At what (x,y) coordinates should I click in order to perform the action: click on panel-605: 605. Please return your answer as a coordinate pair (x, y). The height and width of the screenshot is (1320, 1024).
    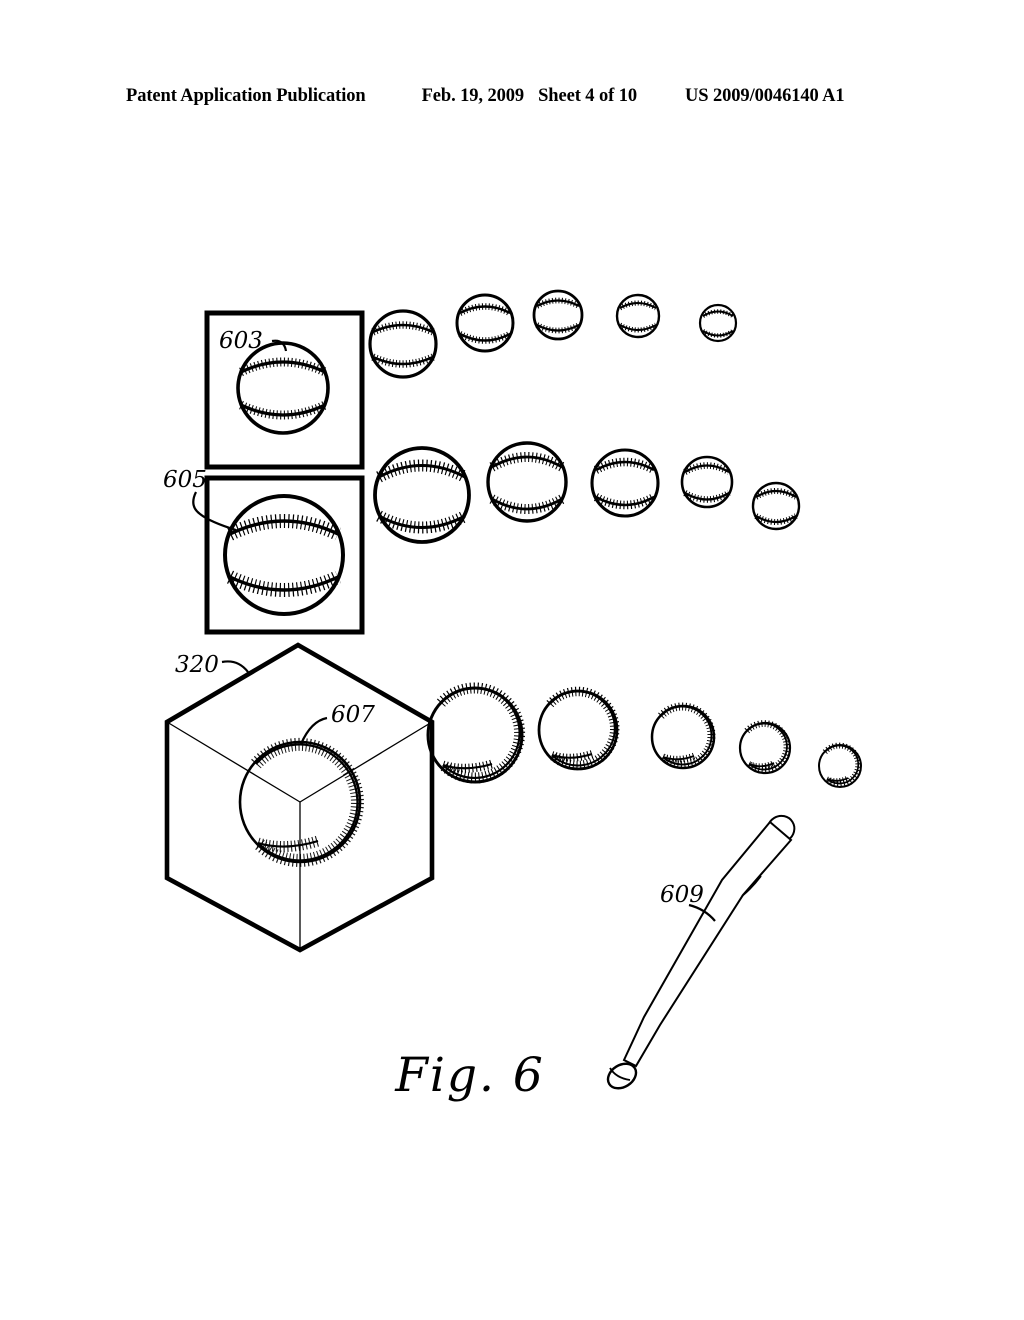
    Looking at the image, I should click on (264, 551).